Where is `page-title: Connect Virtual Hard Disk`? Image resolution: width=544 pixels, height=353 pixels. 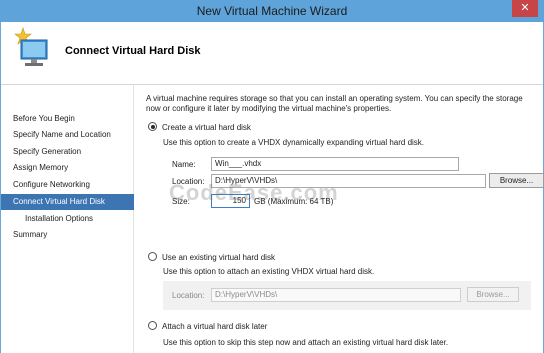
page-title: Connect Virtual Hard Disk is located at coordinates (133, 51).